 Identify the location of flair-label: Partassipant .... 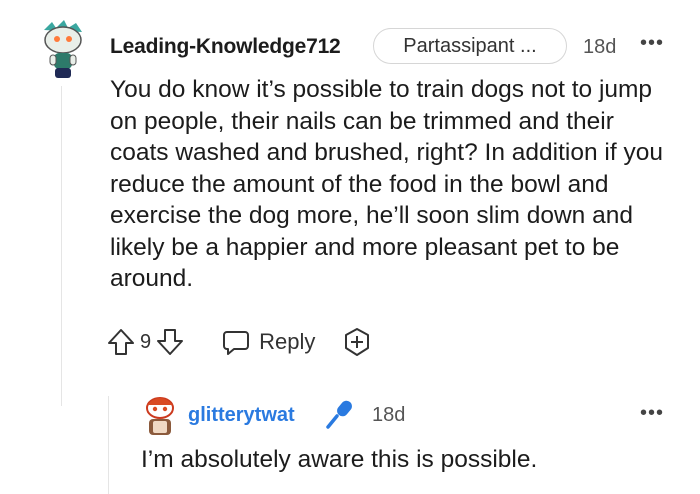
(470, 45).